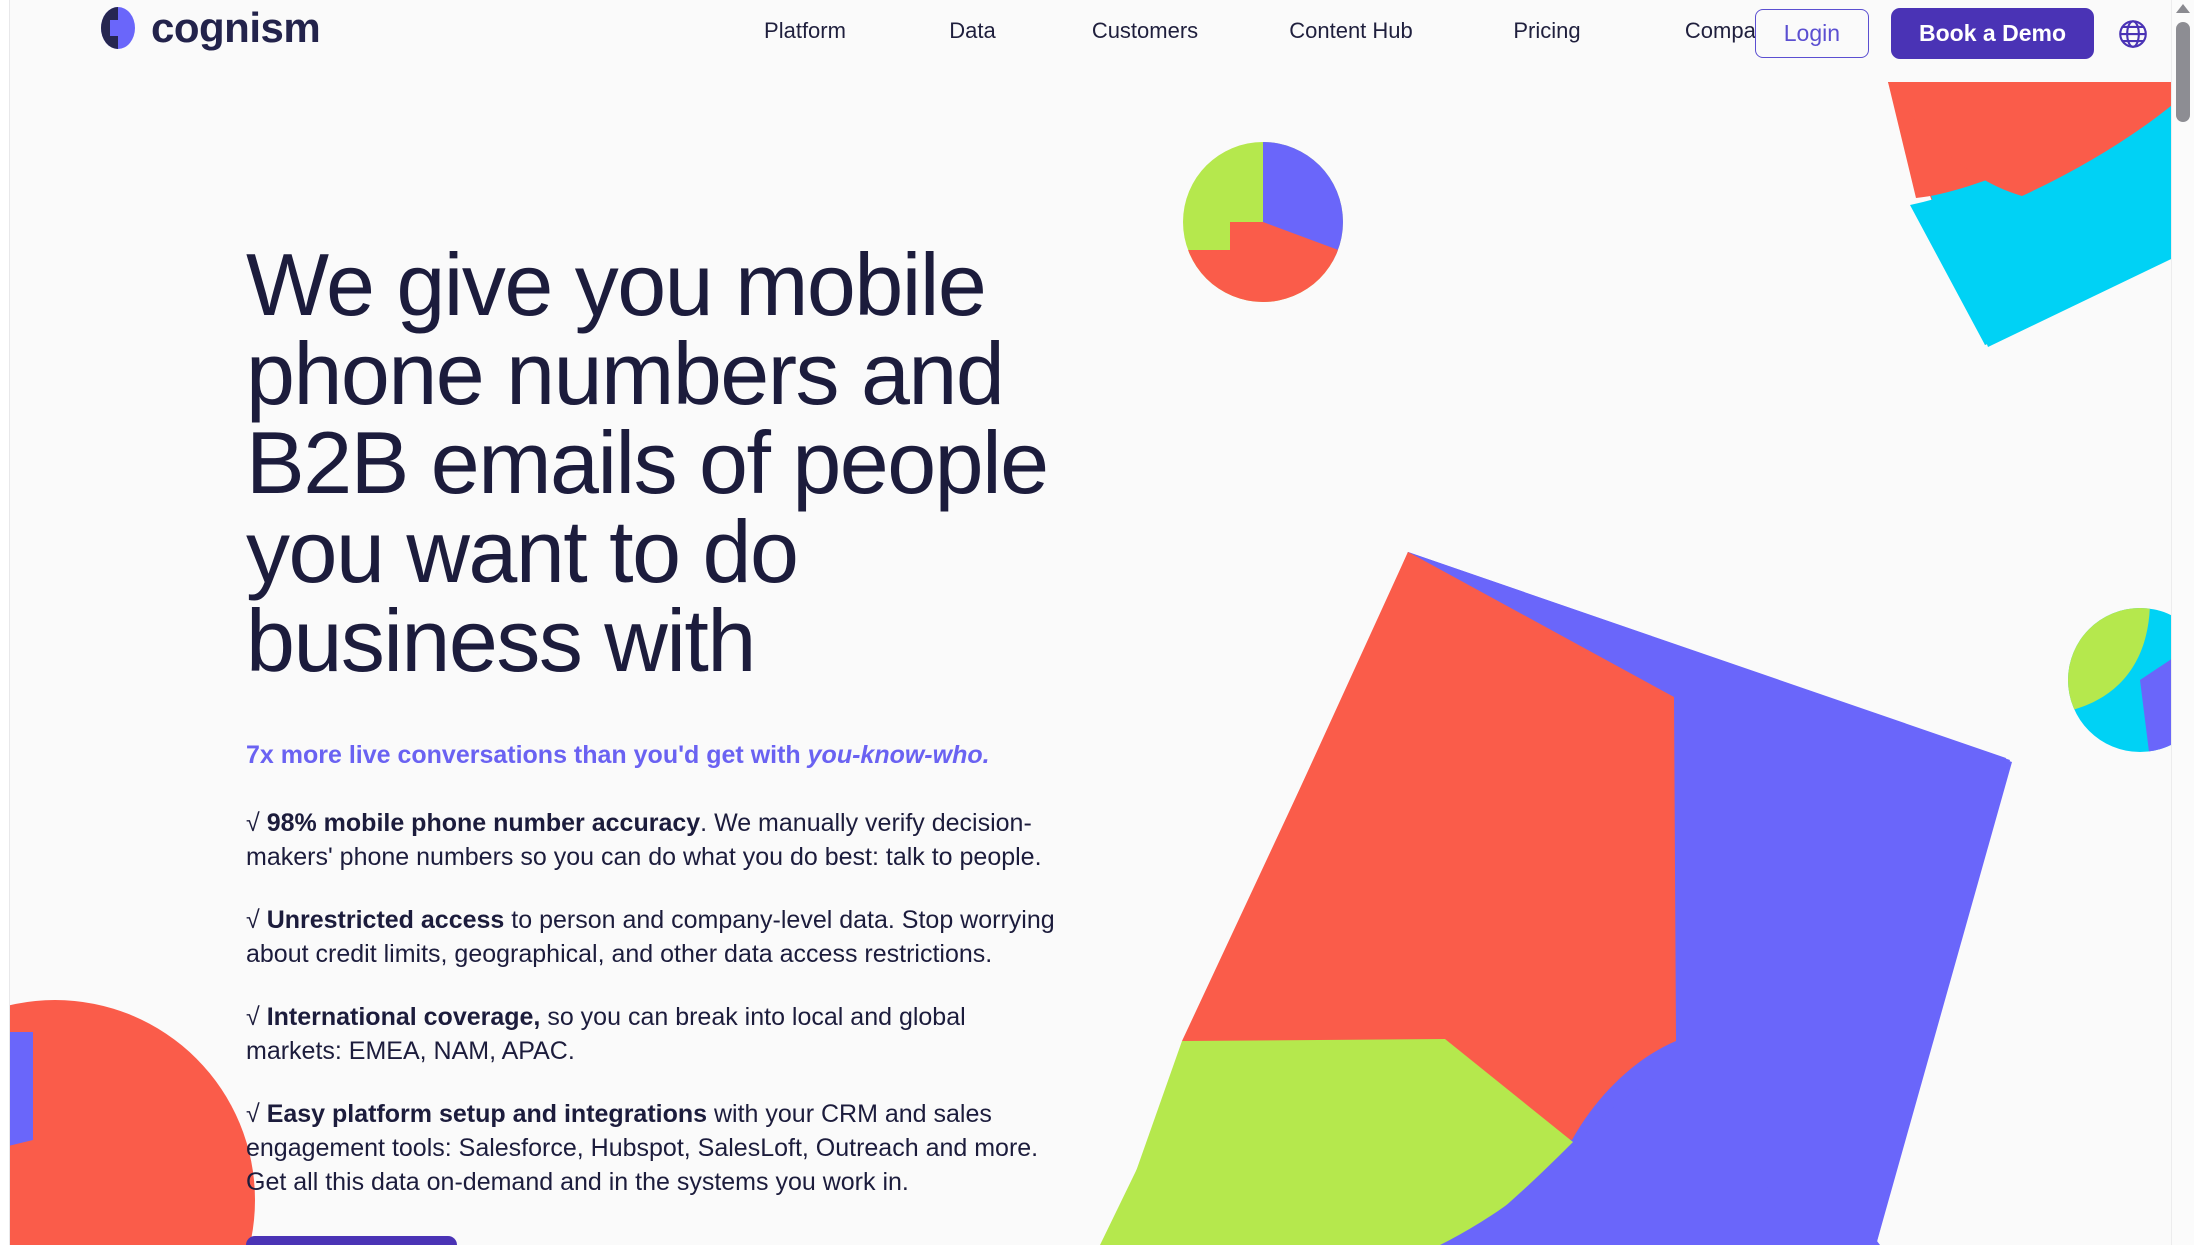 The image size is (2194, 1245). Describe the element at coordinates (972, 31) in the screenshot. I see `nav-item-data: Data` at that location.